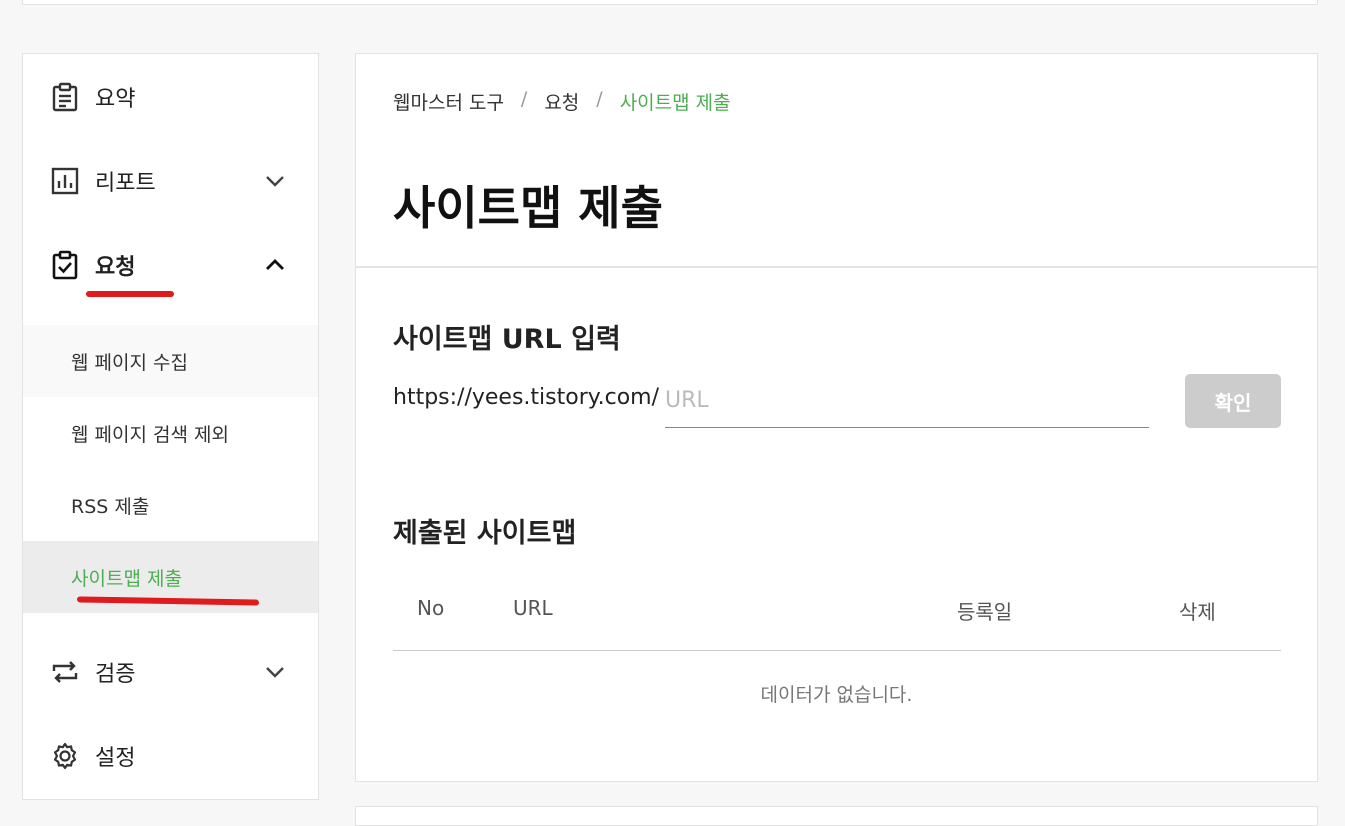  Describe the element at coordinates (526, 397) in the screenshot. I see `url-prefix: https://yees.tistory.com/` at that location.